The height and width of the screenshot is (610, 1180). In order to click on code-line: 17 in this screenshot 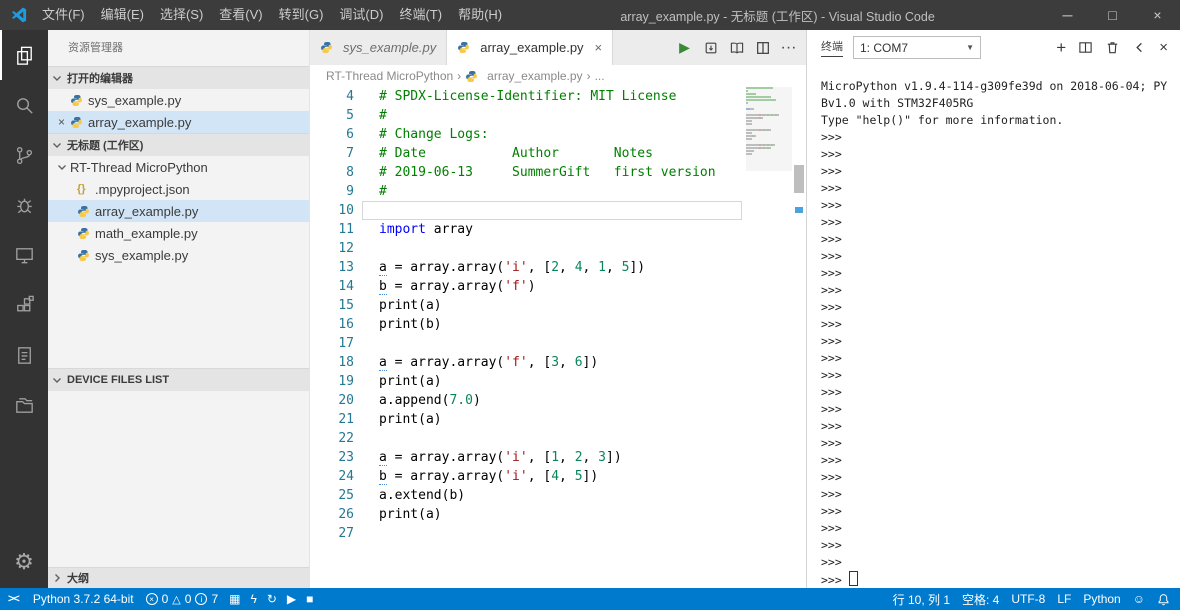, I will do `click(558, 343)`.